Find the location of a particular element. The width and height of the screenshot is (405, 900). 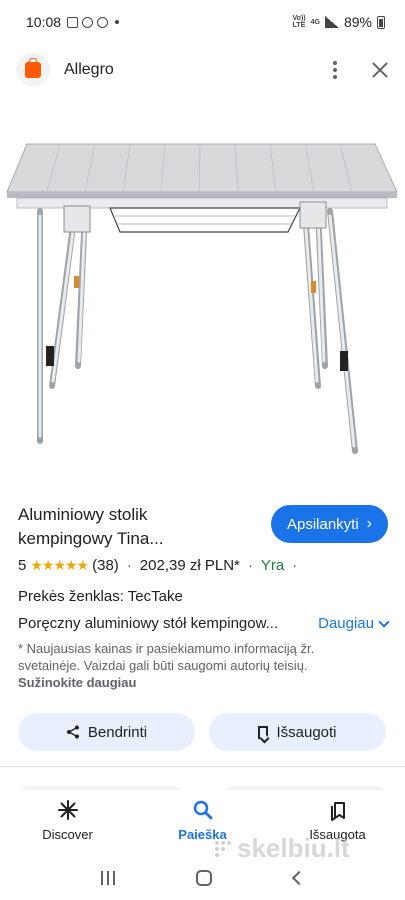

product-price: 202,39 zł PLN* is located at coordinates (189, 565).